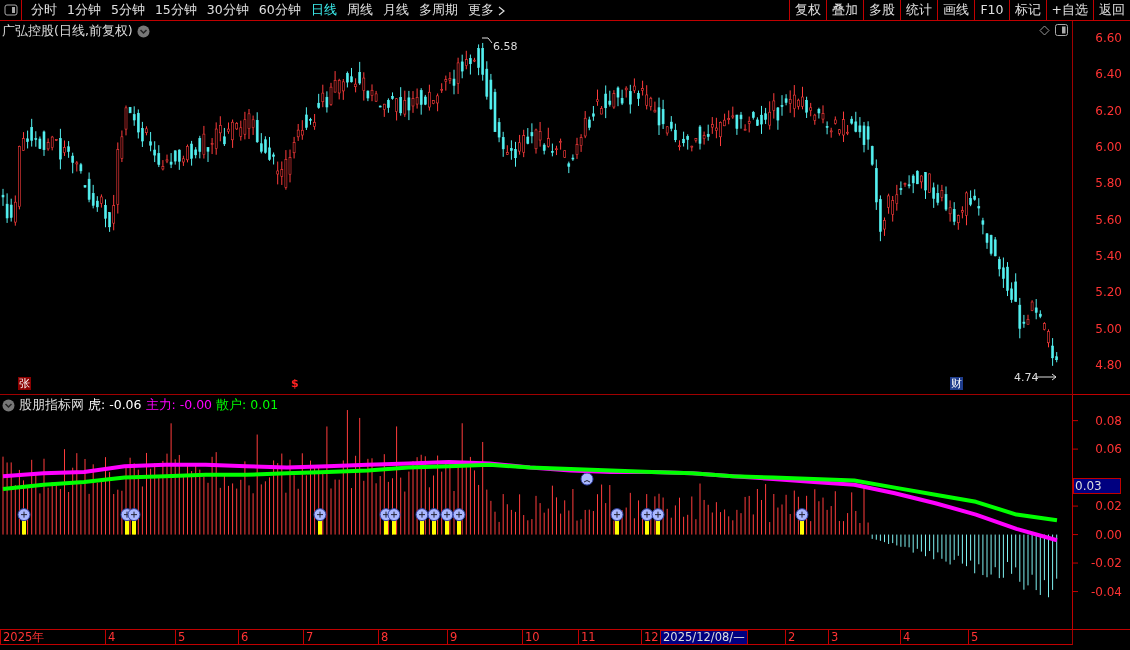 The width and height of the screenshot is (1130, 650). Describe the element at coordinates (833, 637) in the screenshot. I see `date-label: 3` at that location.